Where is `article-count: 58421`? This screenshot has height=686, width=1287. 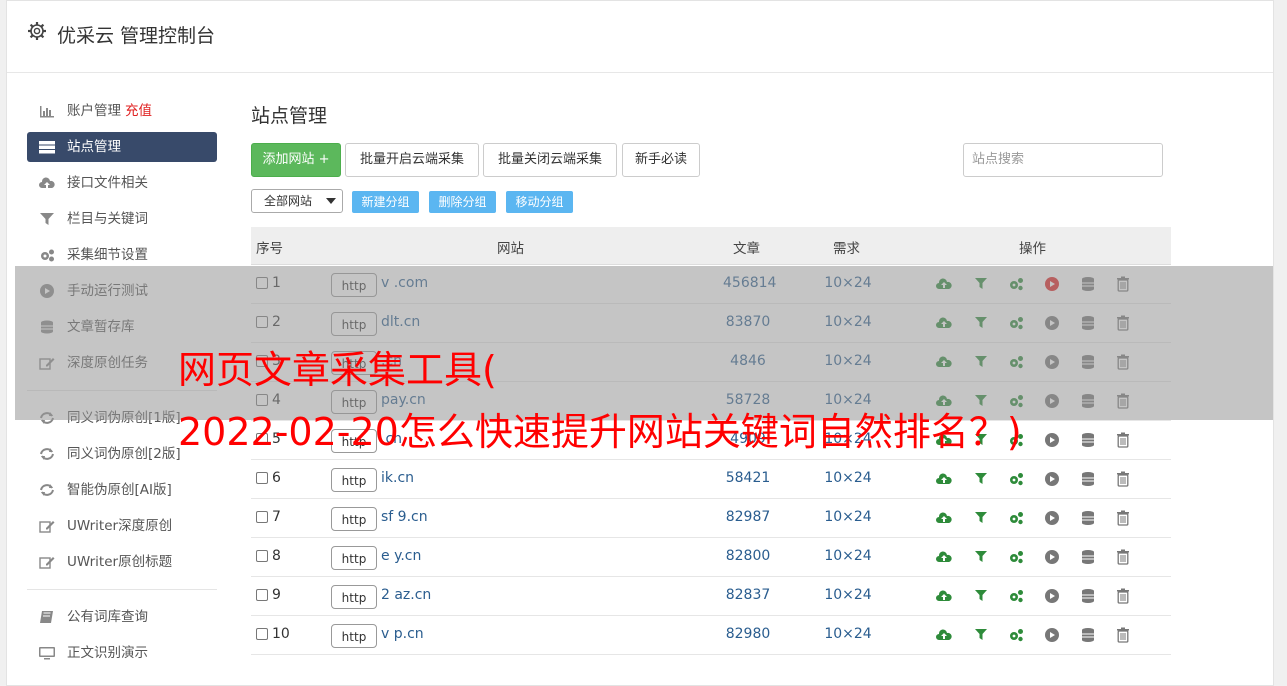
article-count: 58421 is located at coordinates (748, 478).